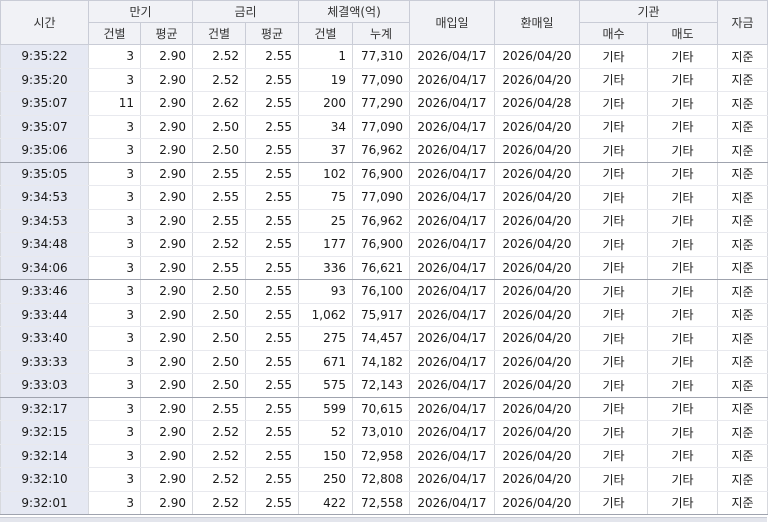 The width and height of the screenshot is (770, 522). I want to click on cell-maturity-count: 11, so click(114, 103).